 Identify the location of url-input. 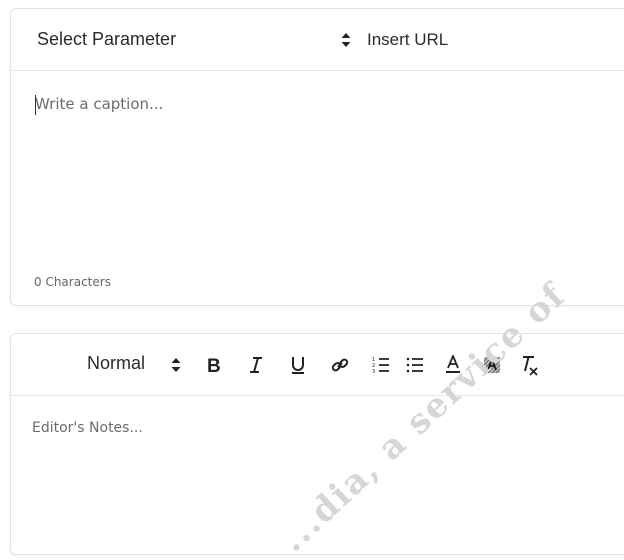
(495, 39).